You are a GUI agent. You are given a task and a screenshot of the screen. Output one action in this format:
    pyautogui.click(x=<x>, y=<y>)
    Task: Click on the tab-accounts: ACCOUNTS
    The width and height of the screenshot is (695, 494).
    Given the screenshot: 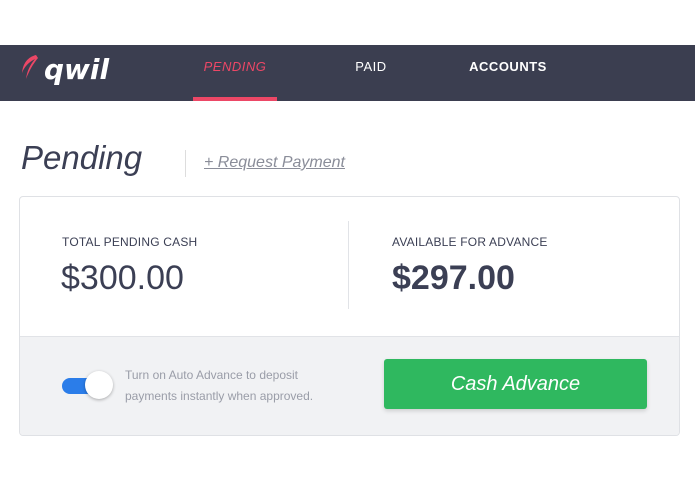 What is the action you would take?
    pyautogui.click(x=508, y=73)
    